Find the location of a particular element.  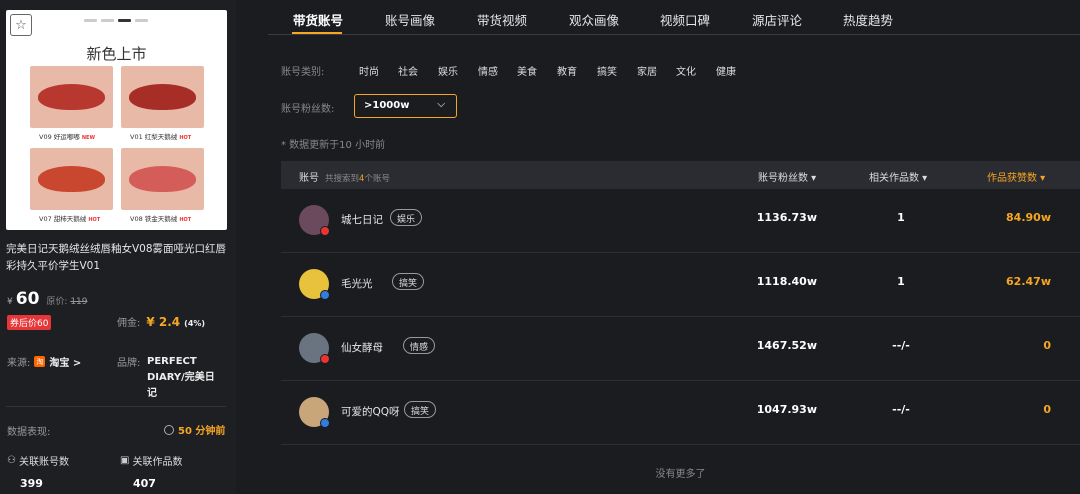

carousel-dot-active is located at coordinates (124, 20).